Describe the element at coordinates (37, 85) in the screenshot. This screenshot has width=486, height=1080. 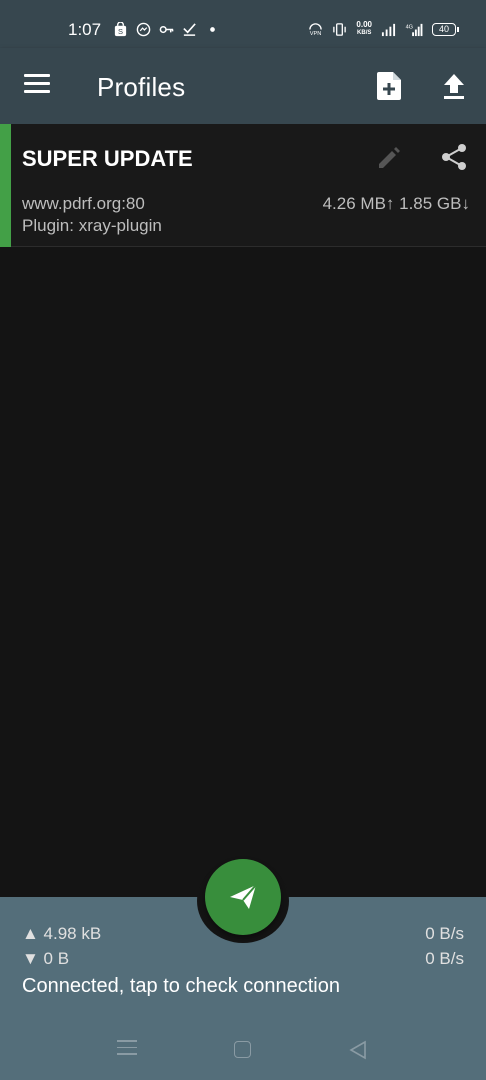
I see `menu-icon` at that location.